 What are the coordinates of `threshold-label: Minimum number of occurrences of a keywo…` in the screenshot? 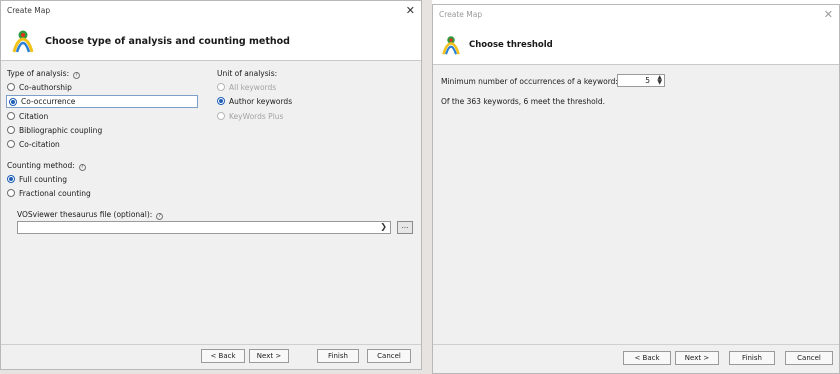 It's located at (529, 81).